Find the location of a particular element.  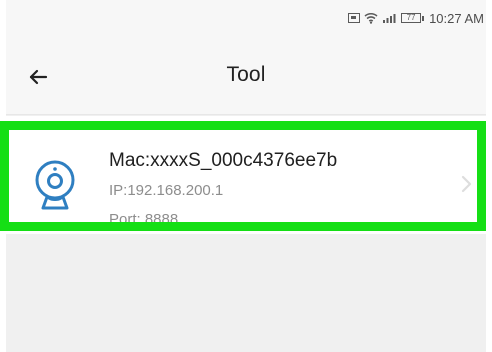

status-time: 10:27 AM is located at coordinates (456, 18).